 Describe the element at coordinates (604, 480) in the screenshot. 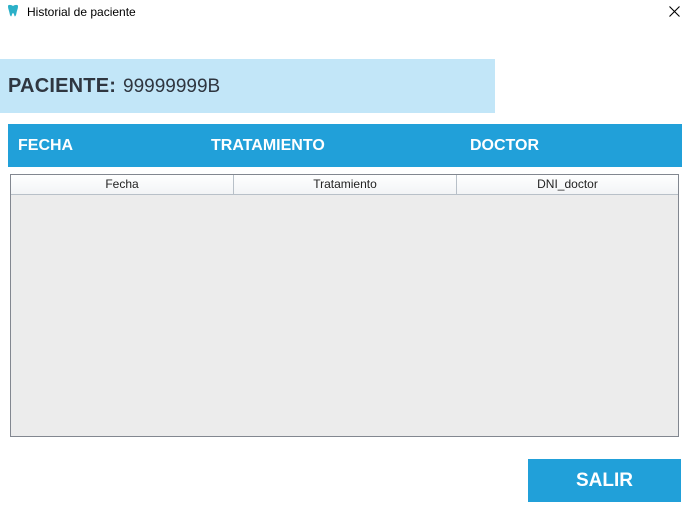

I see `exit-button: SALIR` at that location.